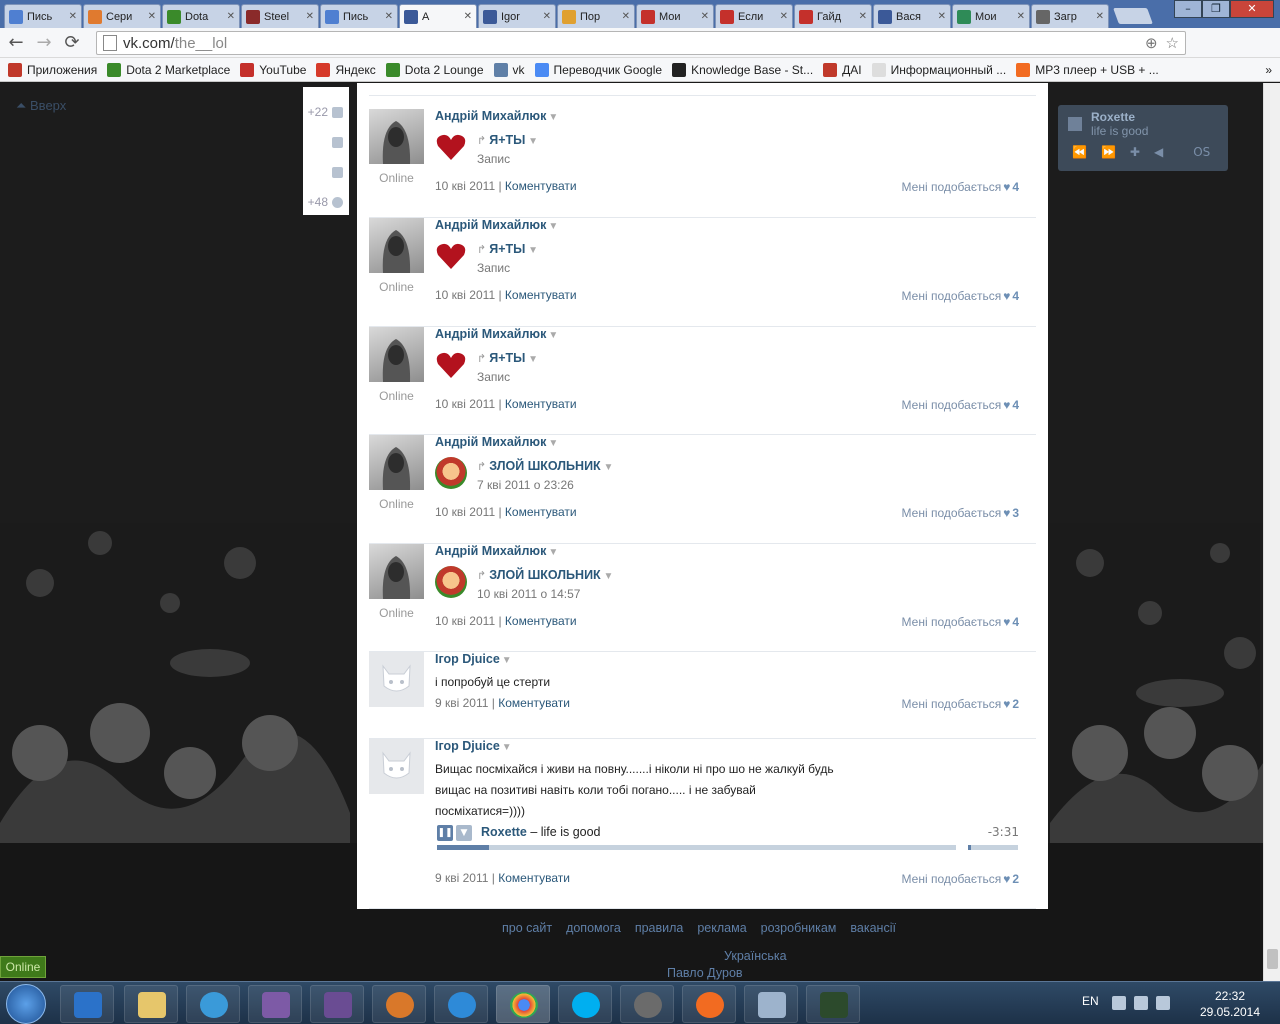 The width and height of the screenshot is (1280, 1024). Describe the element at coordinates (464, 833) in the screenshot. I see `audio-dropdown-button: ▼` at that location.